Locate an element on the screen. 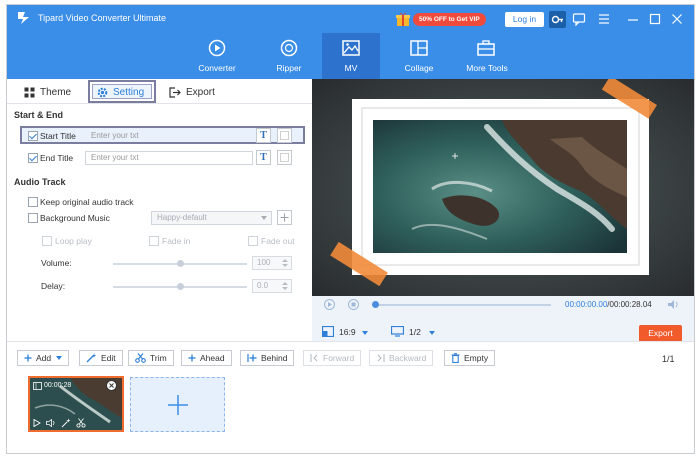  start-title-text-style-button: T is located at coordinates (263, 135).